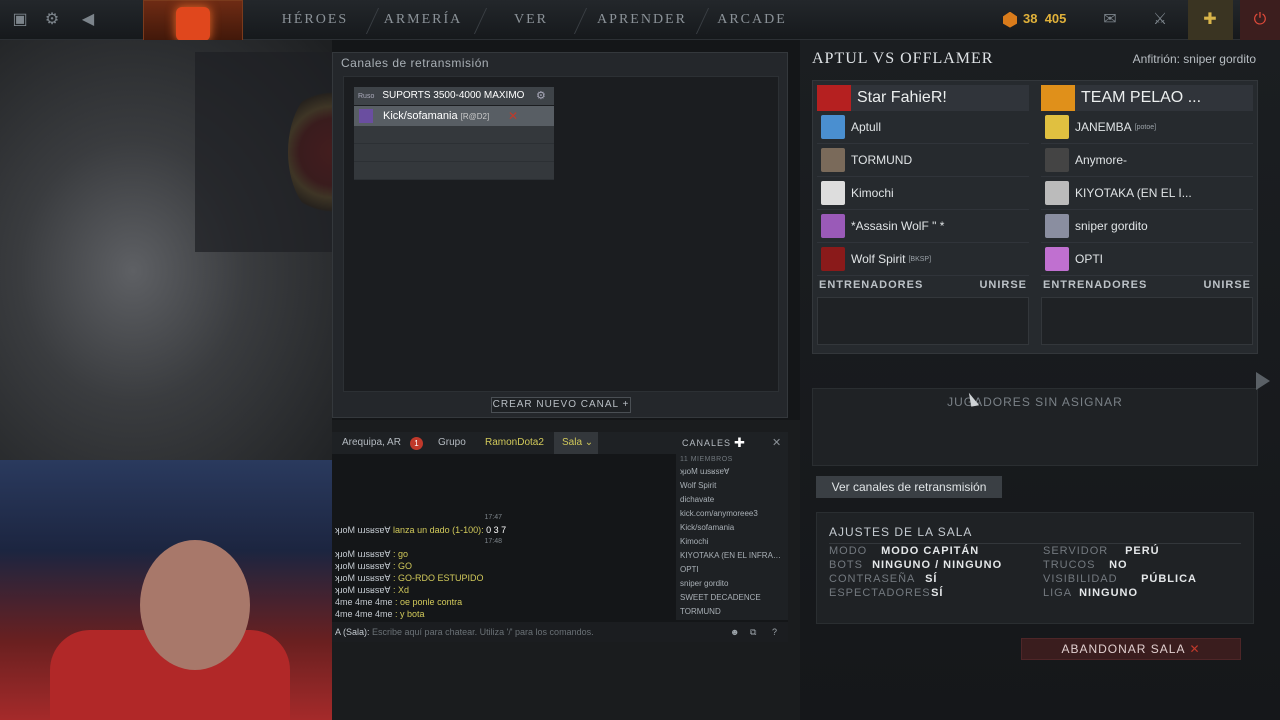 Image resolution: width=1280 pixels, height=720 pixels. Describe the element at coordinates (872, 579) in the screenshot. I see `setting-key: CONTRASEÑA` at that location.